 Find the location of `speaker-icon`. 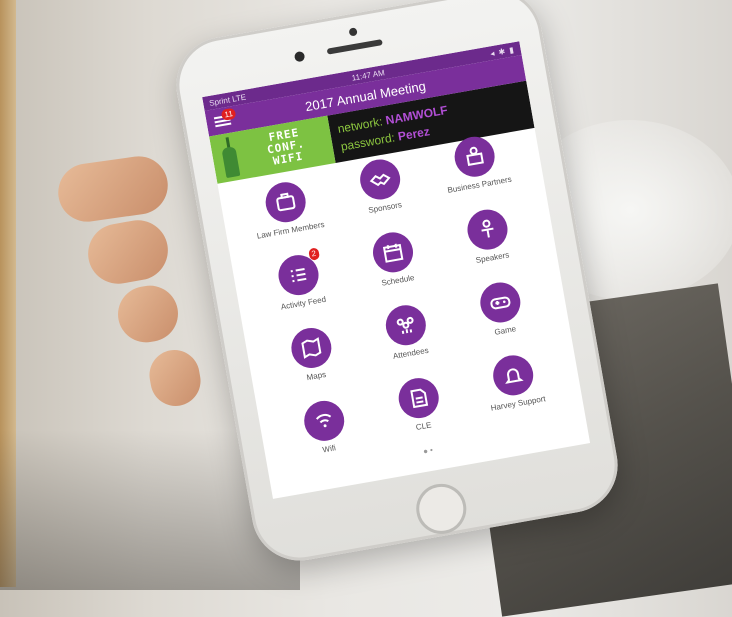

speaker-icon is located at coordinates (487, 229).